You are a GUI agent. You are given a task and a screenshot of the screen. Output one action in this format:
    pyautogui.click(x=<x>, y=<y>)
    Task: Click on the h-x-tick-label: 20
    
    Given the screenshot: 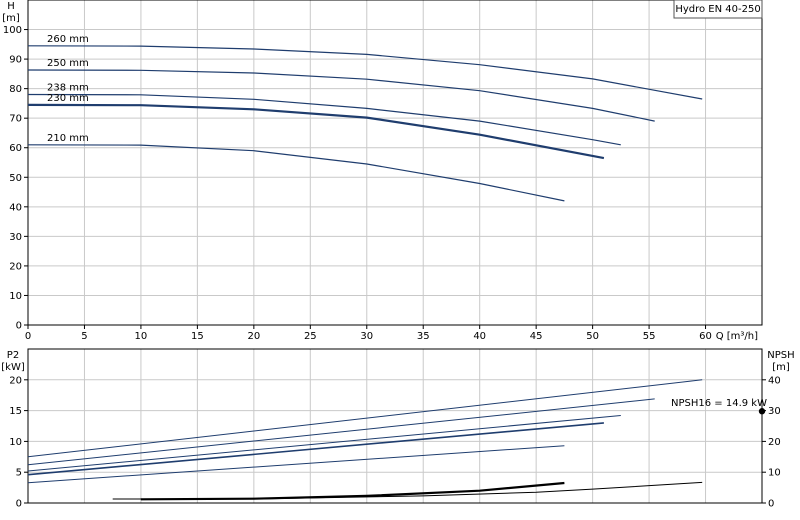 What is the action you would take?
    pyautogui.click(x=253, y=336)
    